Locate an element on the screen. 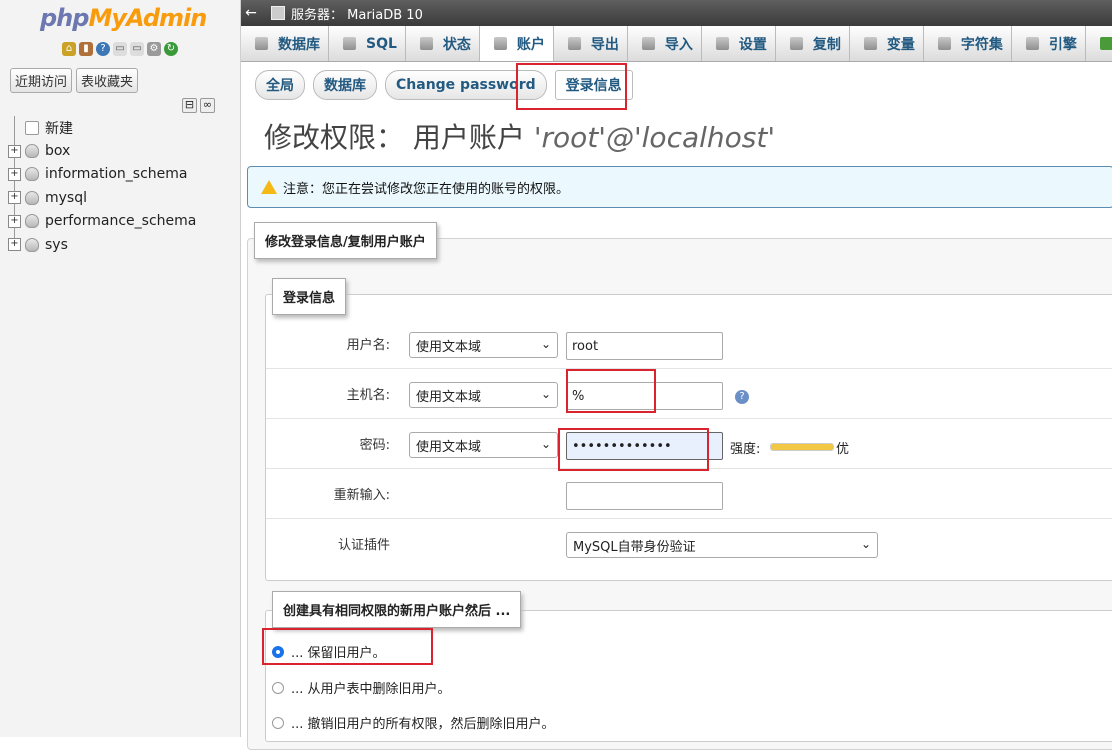 Image resolution: width=1112 pixels, height=750 pixels. tree-item-mysql: + mysql is located at coordinates (102, 198).